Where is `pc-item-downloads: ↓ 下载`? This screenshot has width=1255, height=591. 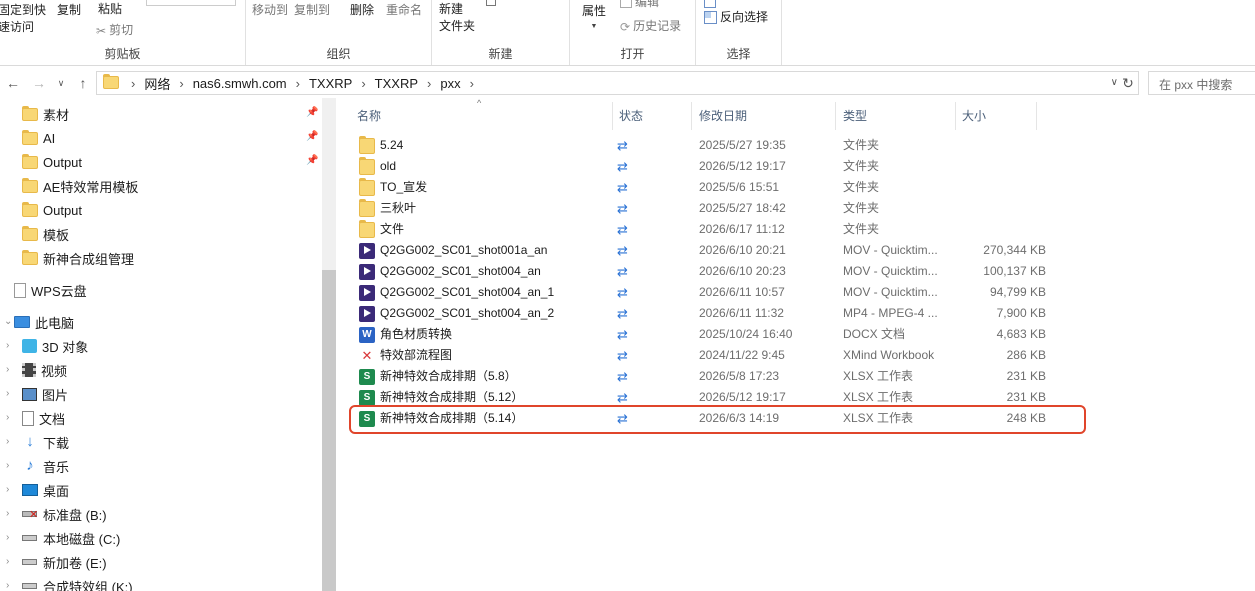 pc-item-downloads: ↓ 下载 is located at coordinates (45, 442).